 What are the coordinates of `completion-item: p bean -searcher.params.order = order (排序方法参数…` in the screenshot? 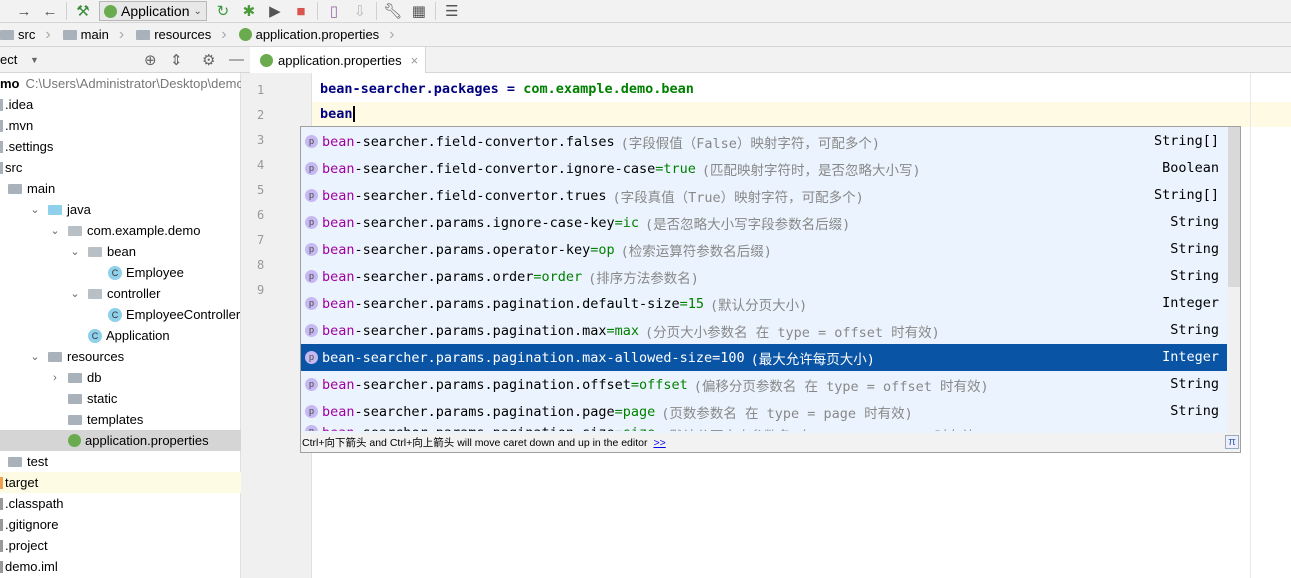 It's located at (764, 276).